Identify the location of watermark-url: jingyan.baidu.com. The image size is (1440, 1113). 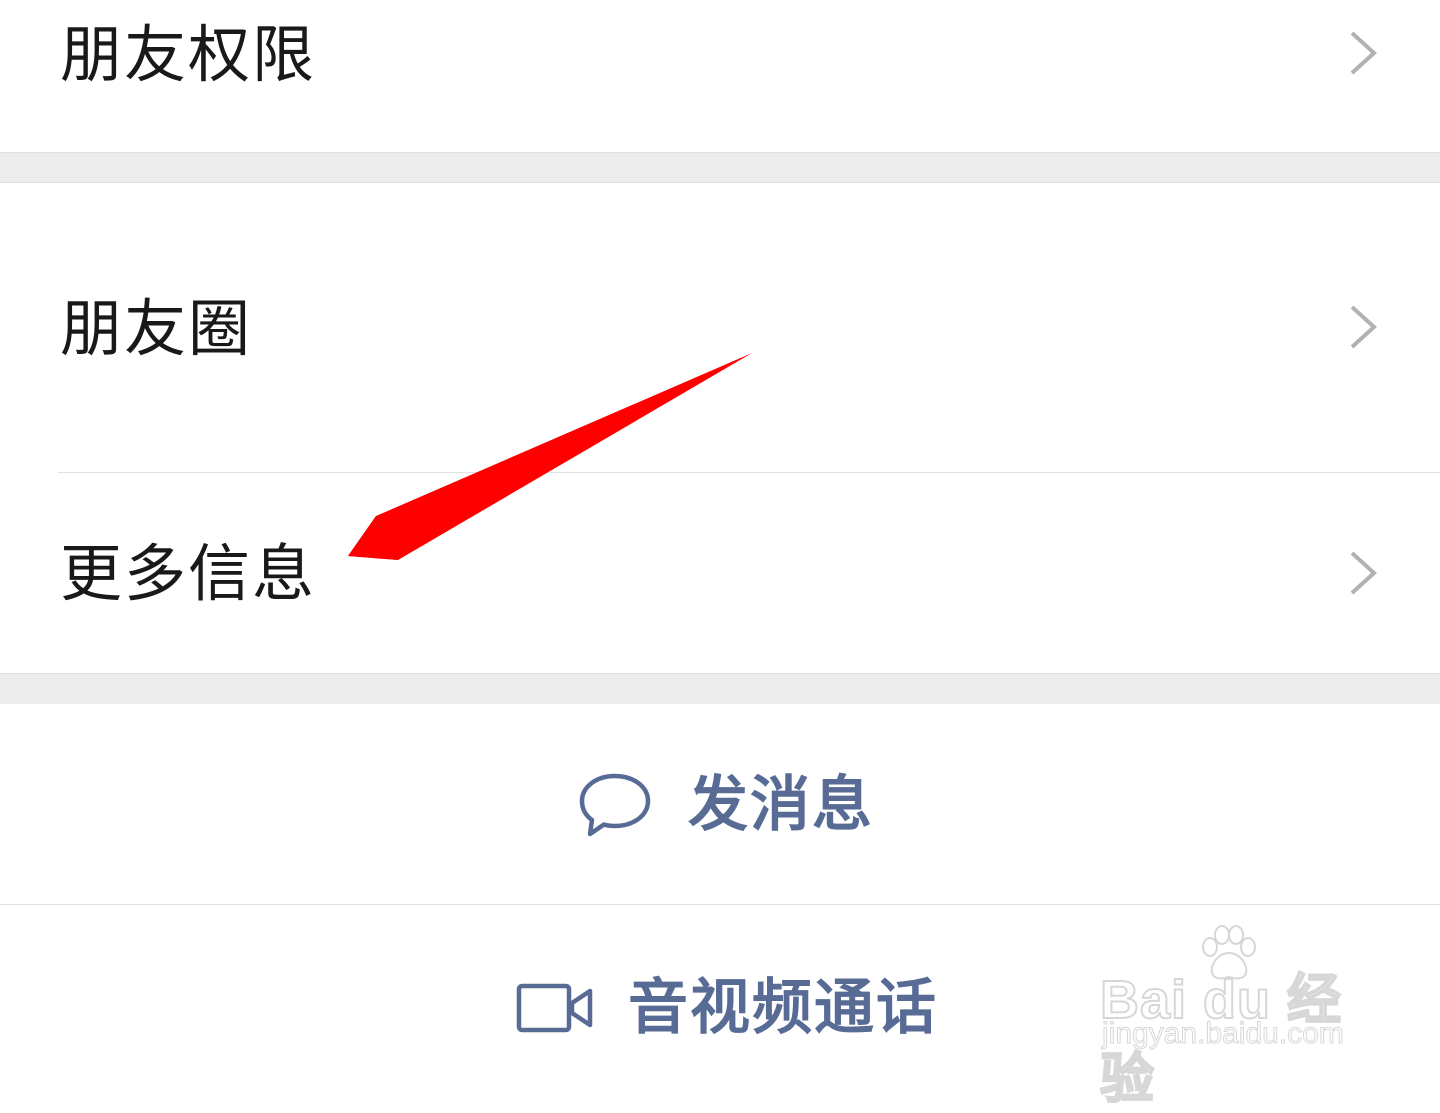
(1223, 1034).